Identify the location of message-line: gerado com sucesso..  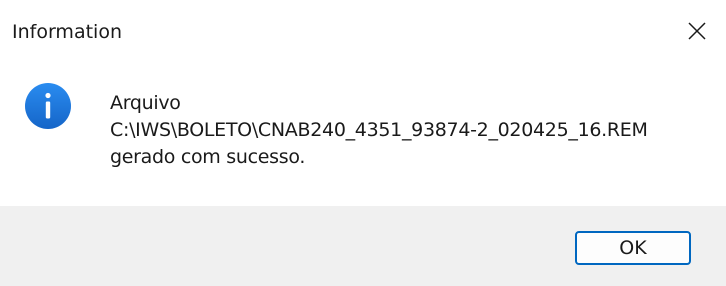
(208, 157).